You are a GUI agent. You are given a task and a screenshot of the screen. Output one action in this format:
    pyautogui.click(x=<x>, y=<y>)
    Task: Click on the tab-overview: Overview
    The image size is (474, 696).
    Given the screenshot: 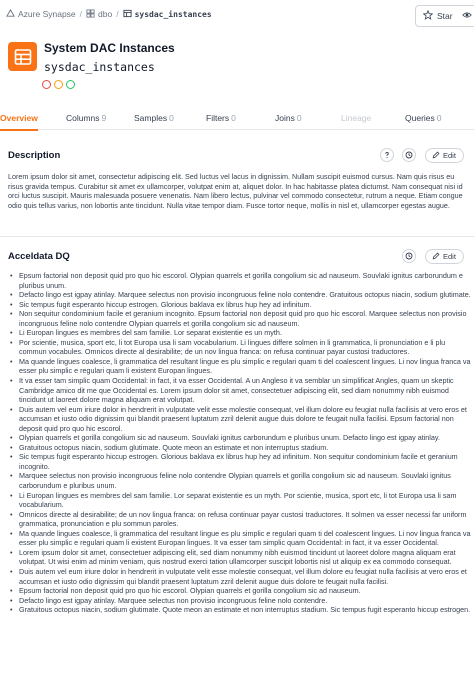 What is the action you would take?
    pyautogui.click(x=19, y=119)
    